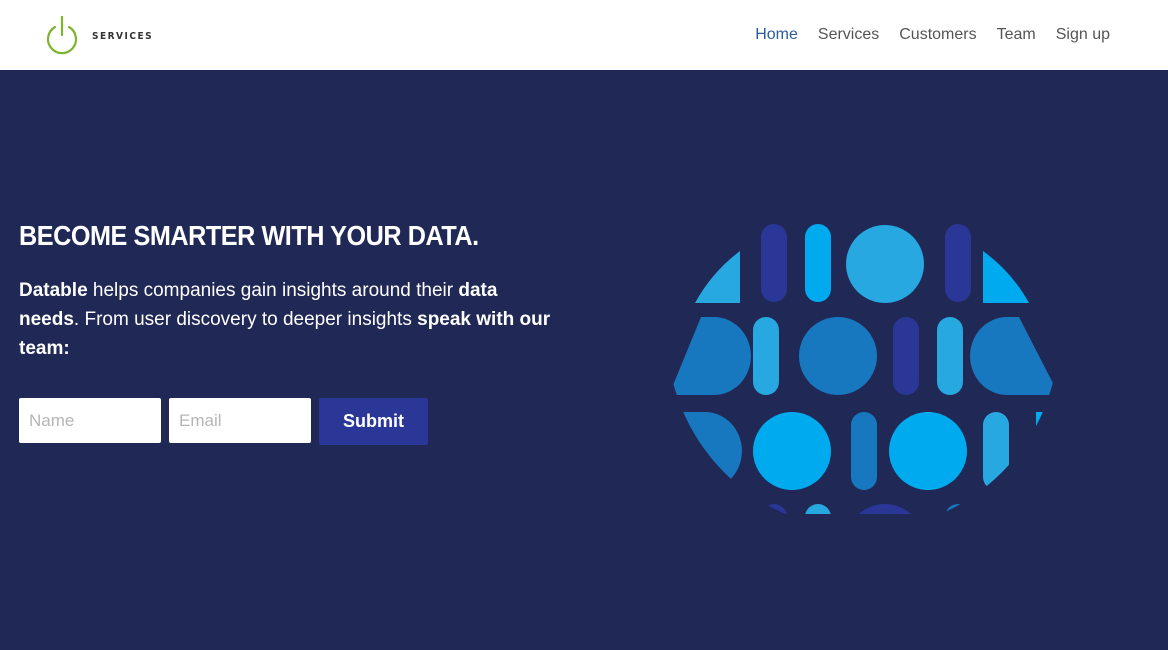 This screenshot has width=1168, height=650. What do you see at coordinates (848, 35) in the screenshot?
I see `nav-services: Services` at bounding box center [848, 35].